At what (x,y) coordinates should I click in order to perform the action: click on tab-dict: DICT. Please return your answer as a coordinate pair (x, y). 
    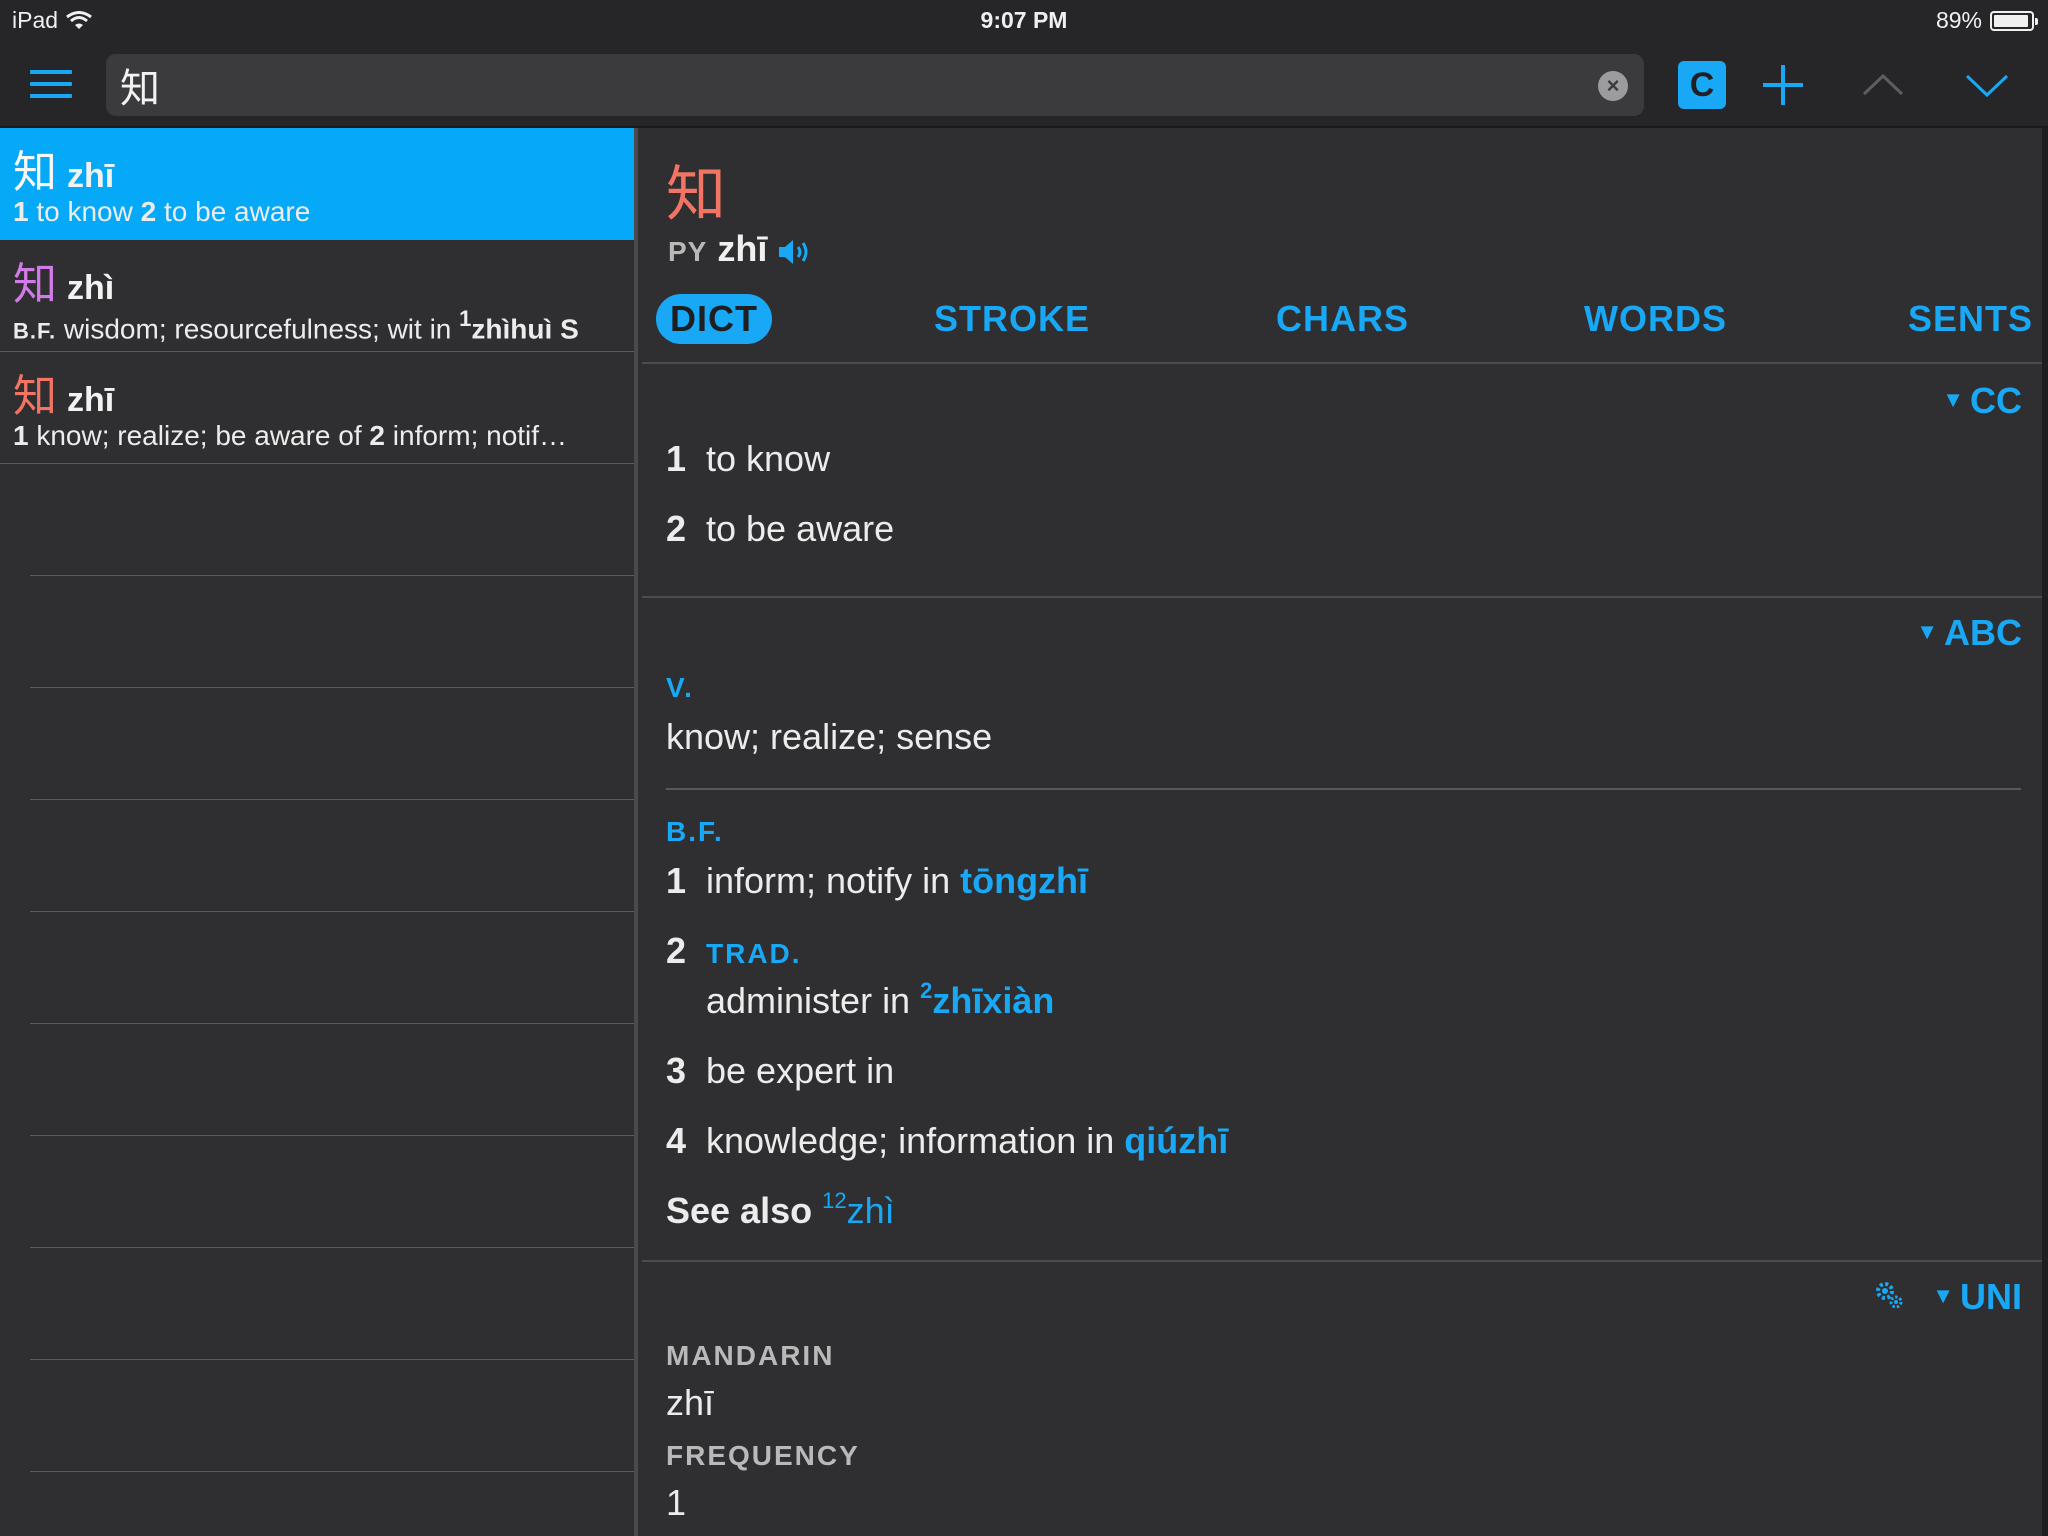
    Looking at the image, I should click on (714, 319).